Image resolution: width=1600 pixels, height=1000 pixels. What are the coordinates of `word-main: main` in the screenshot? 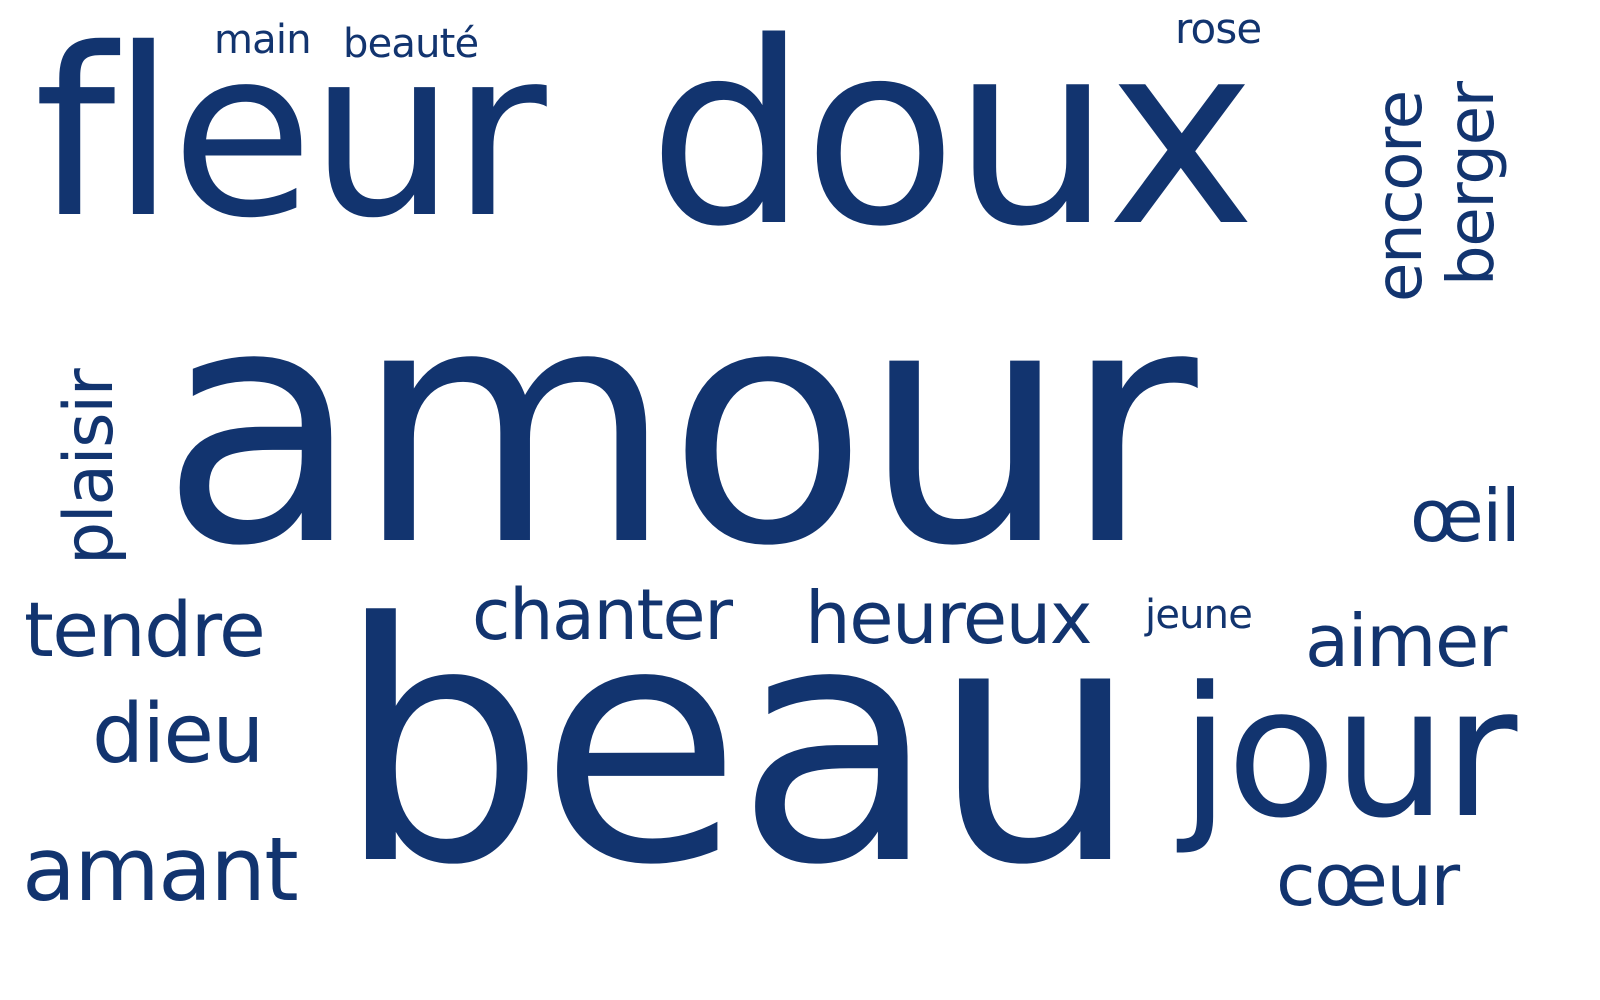 It's located at (263, 40).